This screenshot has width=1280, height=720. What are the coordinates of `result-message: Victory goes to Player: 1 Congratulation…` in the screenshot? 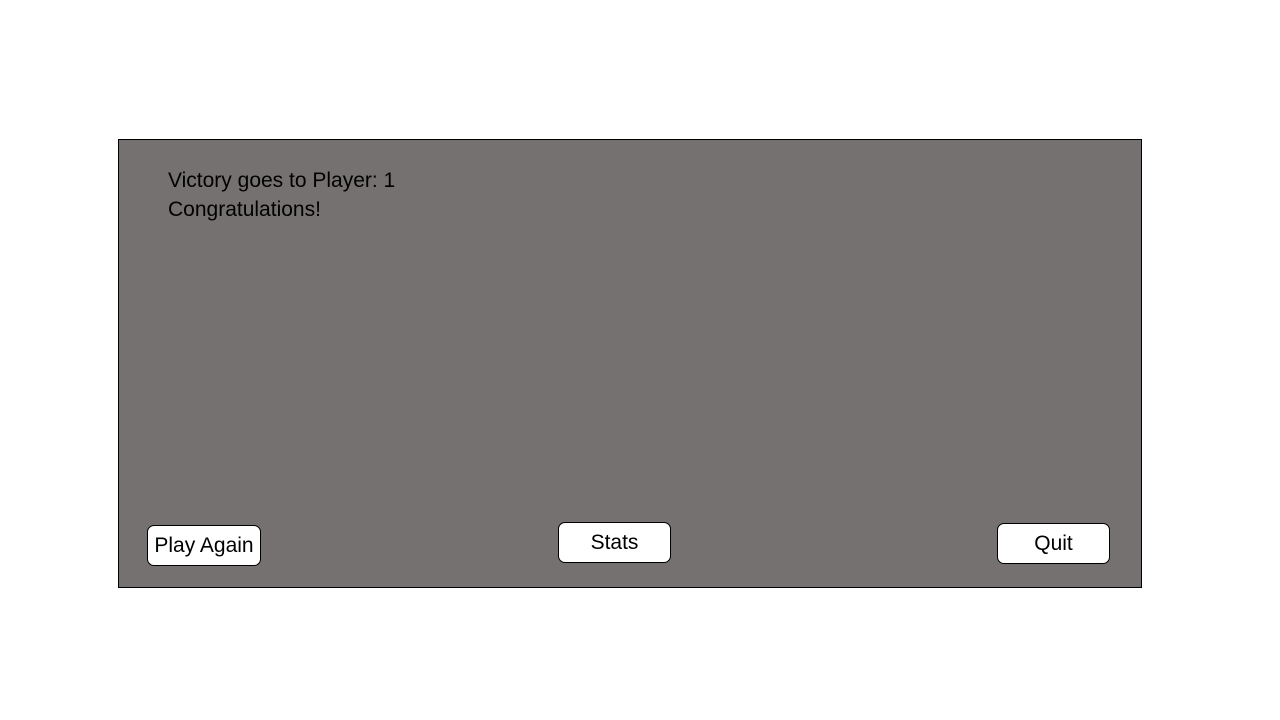 It's located at (281, 195).